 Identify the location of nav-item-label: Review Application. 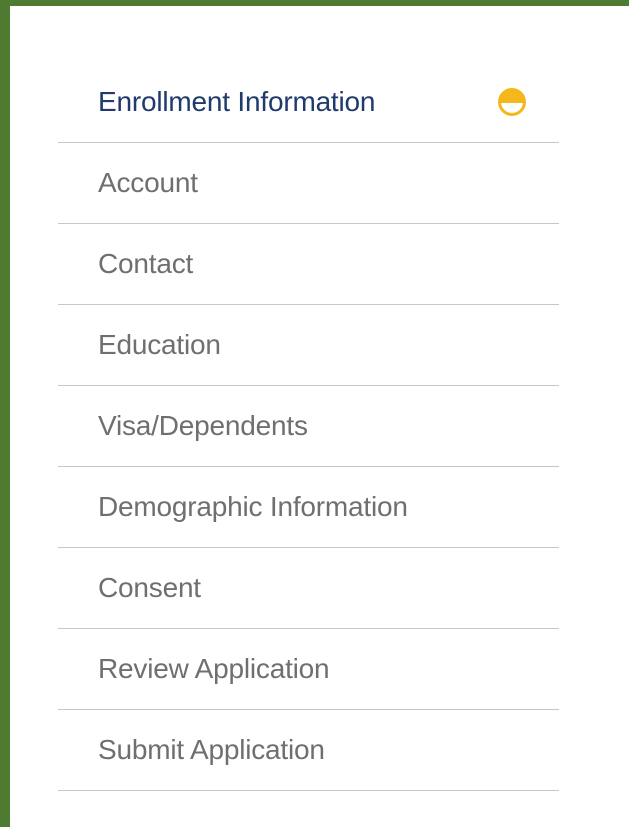
(214, 668).